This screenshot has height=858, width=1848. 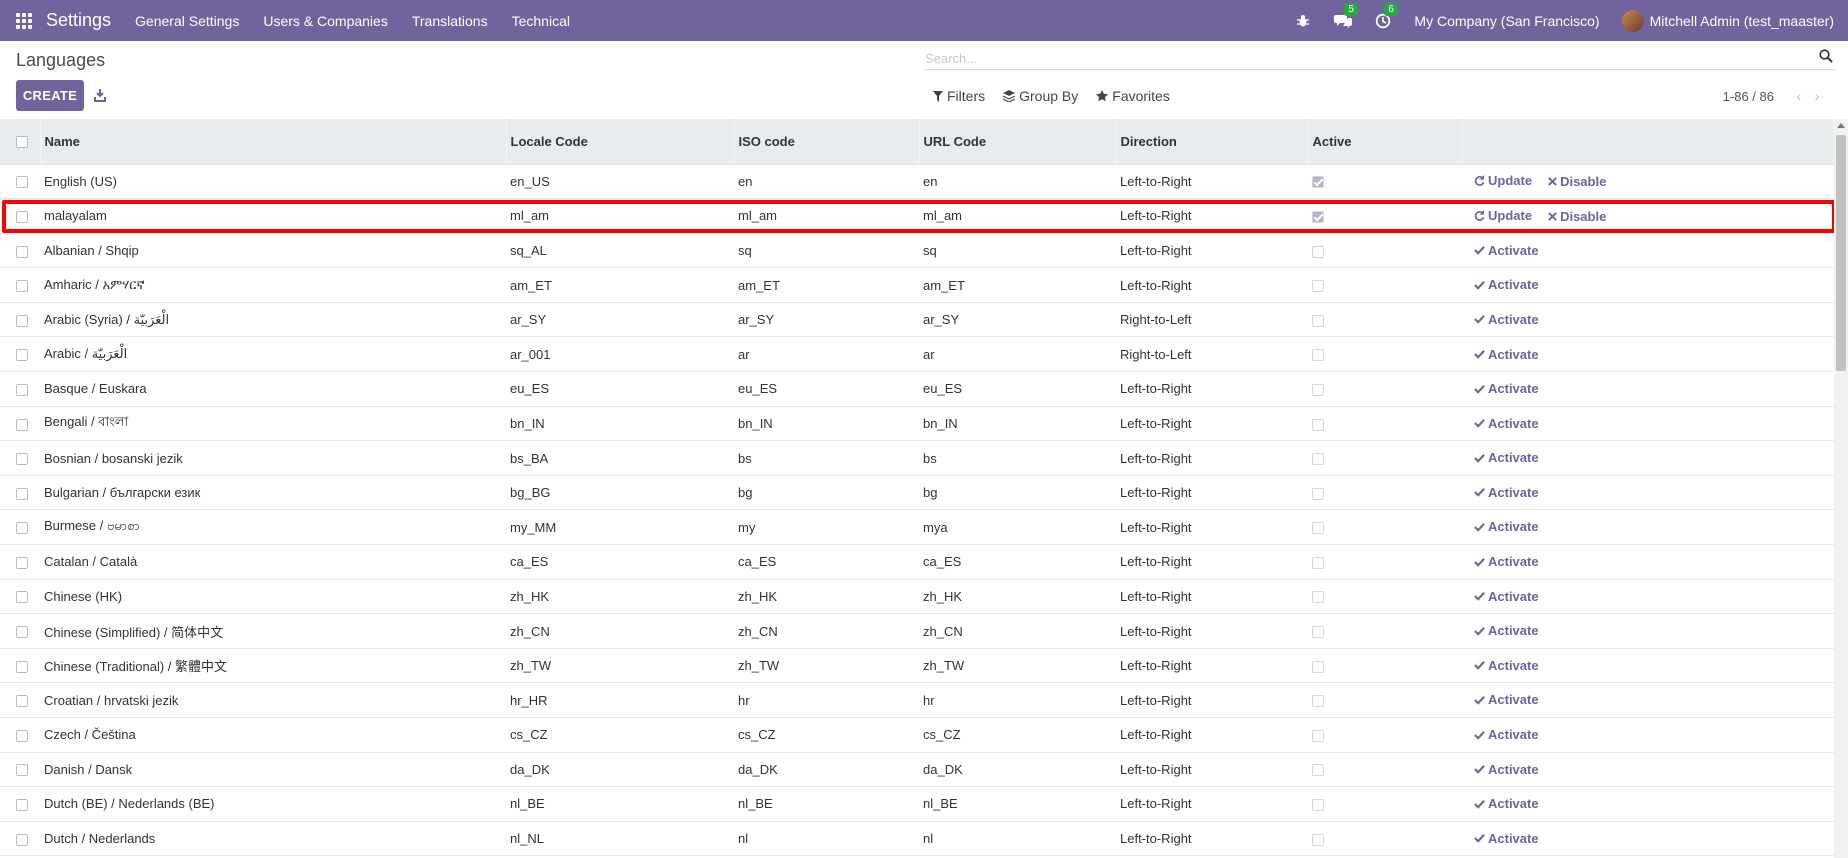 What do you see at coordinates (744, 354) in the screenshot?
I see `cell-iso-code: ar` at bounding box center [744, 354].